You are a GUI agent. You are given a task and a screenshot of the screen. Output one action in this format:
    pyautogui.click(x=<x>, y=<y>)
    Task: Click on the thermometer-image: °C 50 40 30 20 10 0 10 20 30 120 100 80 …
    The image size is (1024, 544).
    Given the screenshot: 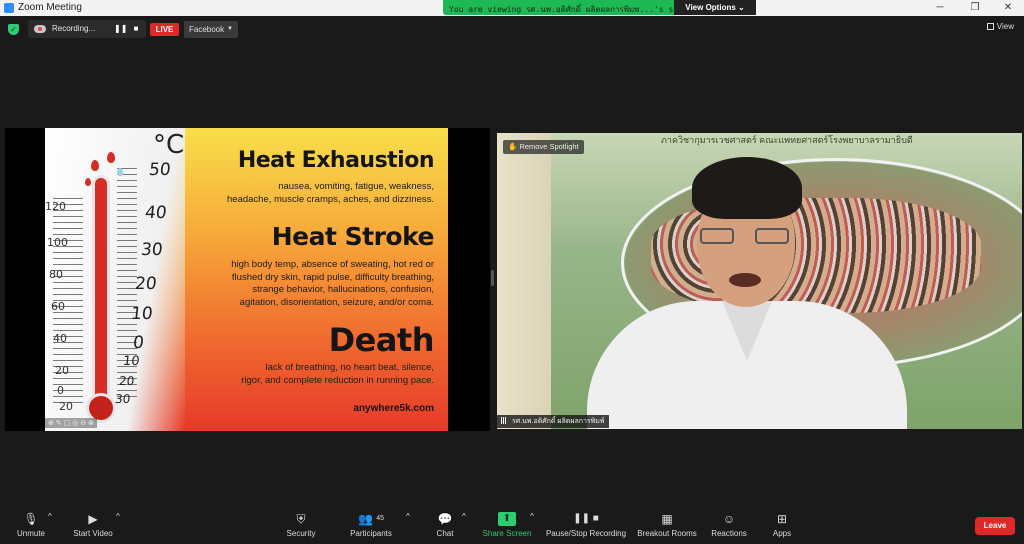 What is the action you would take?
    pyautogui.click(x=115, y=279)
    